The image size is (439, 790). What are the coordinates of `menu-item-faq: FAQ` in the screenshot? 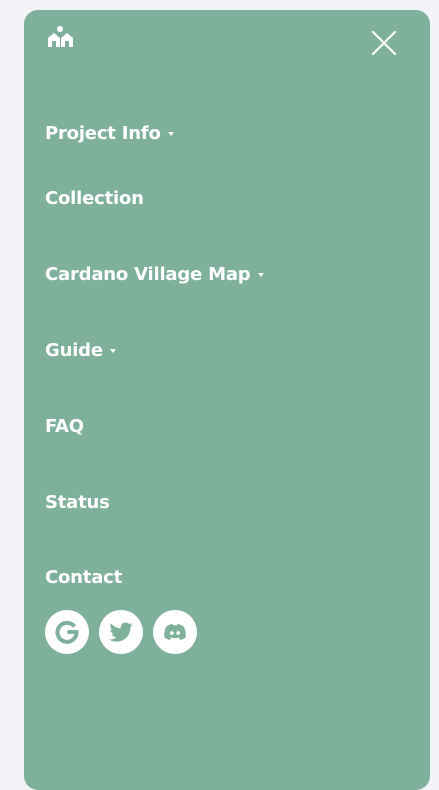 It's located at (64, 426).